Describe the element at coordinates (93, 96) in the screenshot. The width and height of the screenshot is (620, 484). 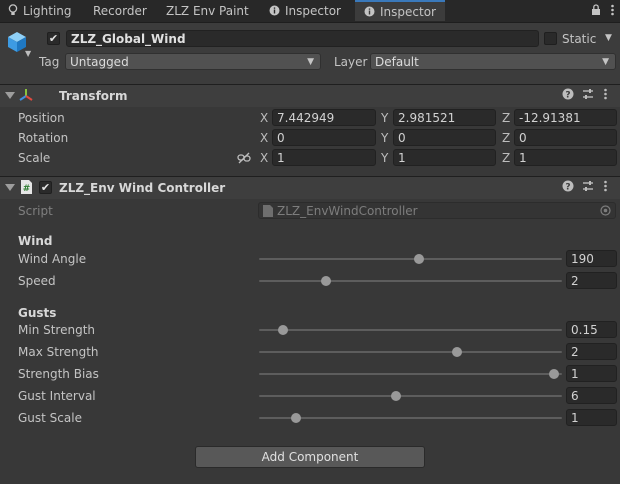
I see `transform-title: Transform` at that location.